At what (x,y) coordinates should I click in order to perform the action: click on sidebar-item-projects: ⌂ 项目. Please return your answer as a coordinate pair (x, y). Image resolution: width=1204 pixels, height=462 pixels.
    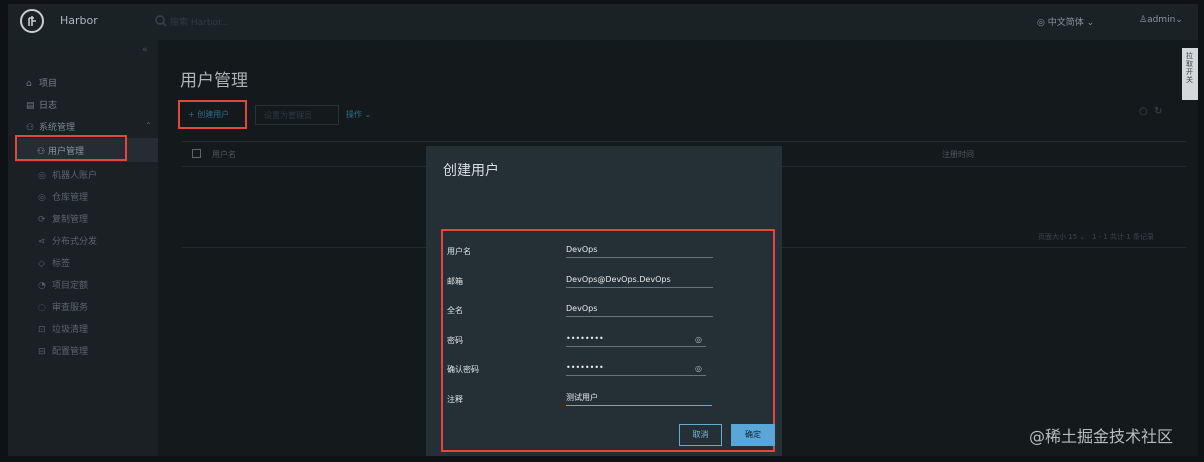
    Looking at the image, I should click on (41, 82).